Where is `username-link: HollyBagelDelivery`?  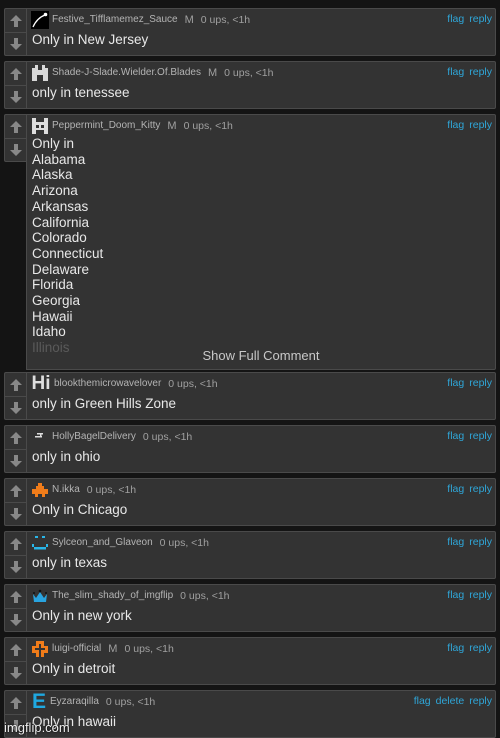 username-link: HollyBagelDelivery is located at coordinates (94, 436).